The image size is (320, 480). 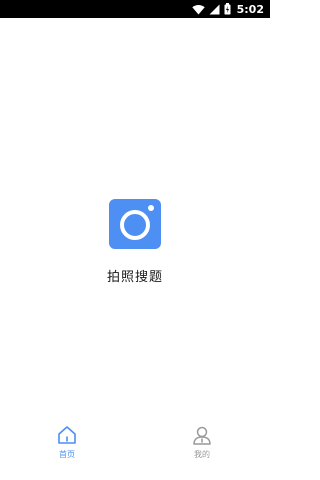 What do you see at coordinates (202, 449) in the screenshot?
I see `nav-item-mine: 我的` at bounding box center [202, 449].